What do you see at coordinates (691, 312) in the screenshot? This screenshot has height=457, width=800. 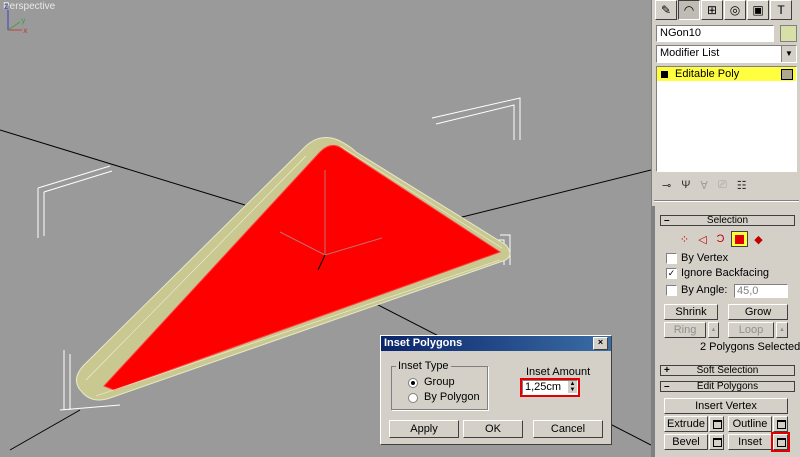 I see `shrink-button: Shrink` at bounding box center [691, 312].